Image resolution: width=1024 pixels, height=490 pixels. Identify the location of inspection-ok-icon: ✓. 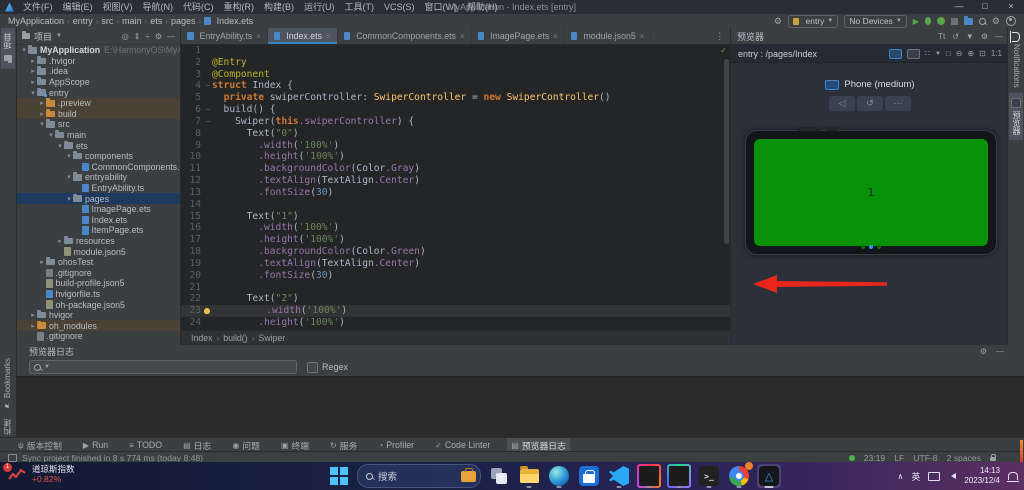
(723, 51).